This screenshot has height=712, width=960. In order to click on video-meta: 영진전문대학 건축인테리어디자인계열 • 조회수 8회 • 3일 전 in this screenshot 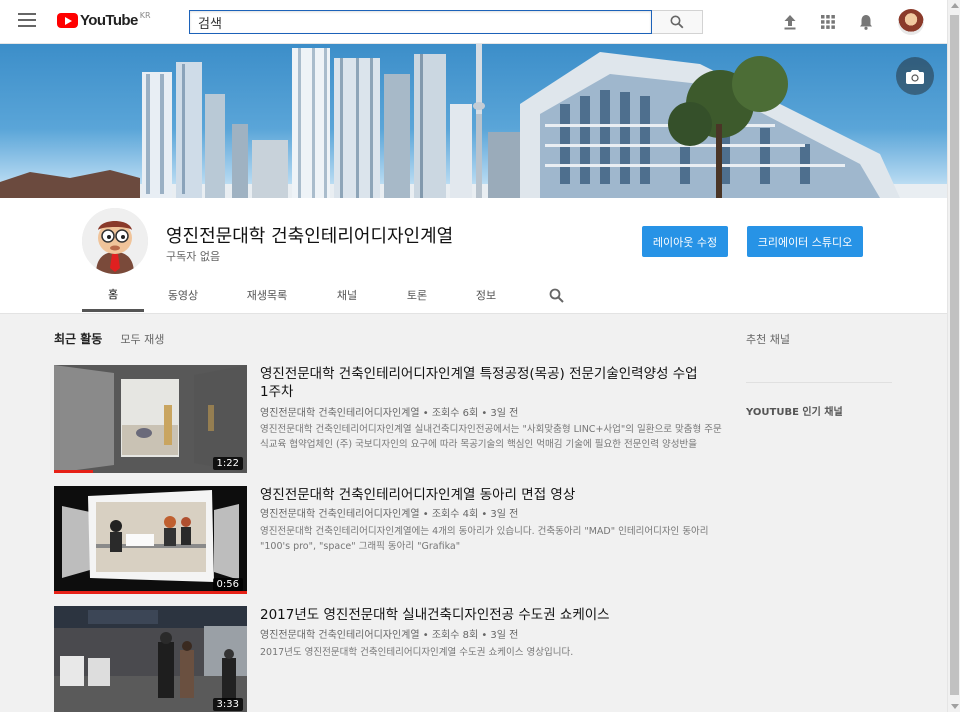, I will do `click(389, 635)`.